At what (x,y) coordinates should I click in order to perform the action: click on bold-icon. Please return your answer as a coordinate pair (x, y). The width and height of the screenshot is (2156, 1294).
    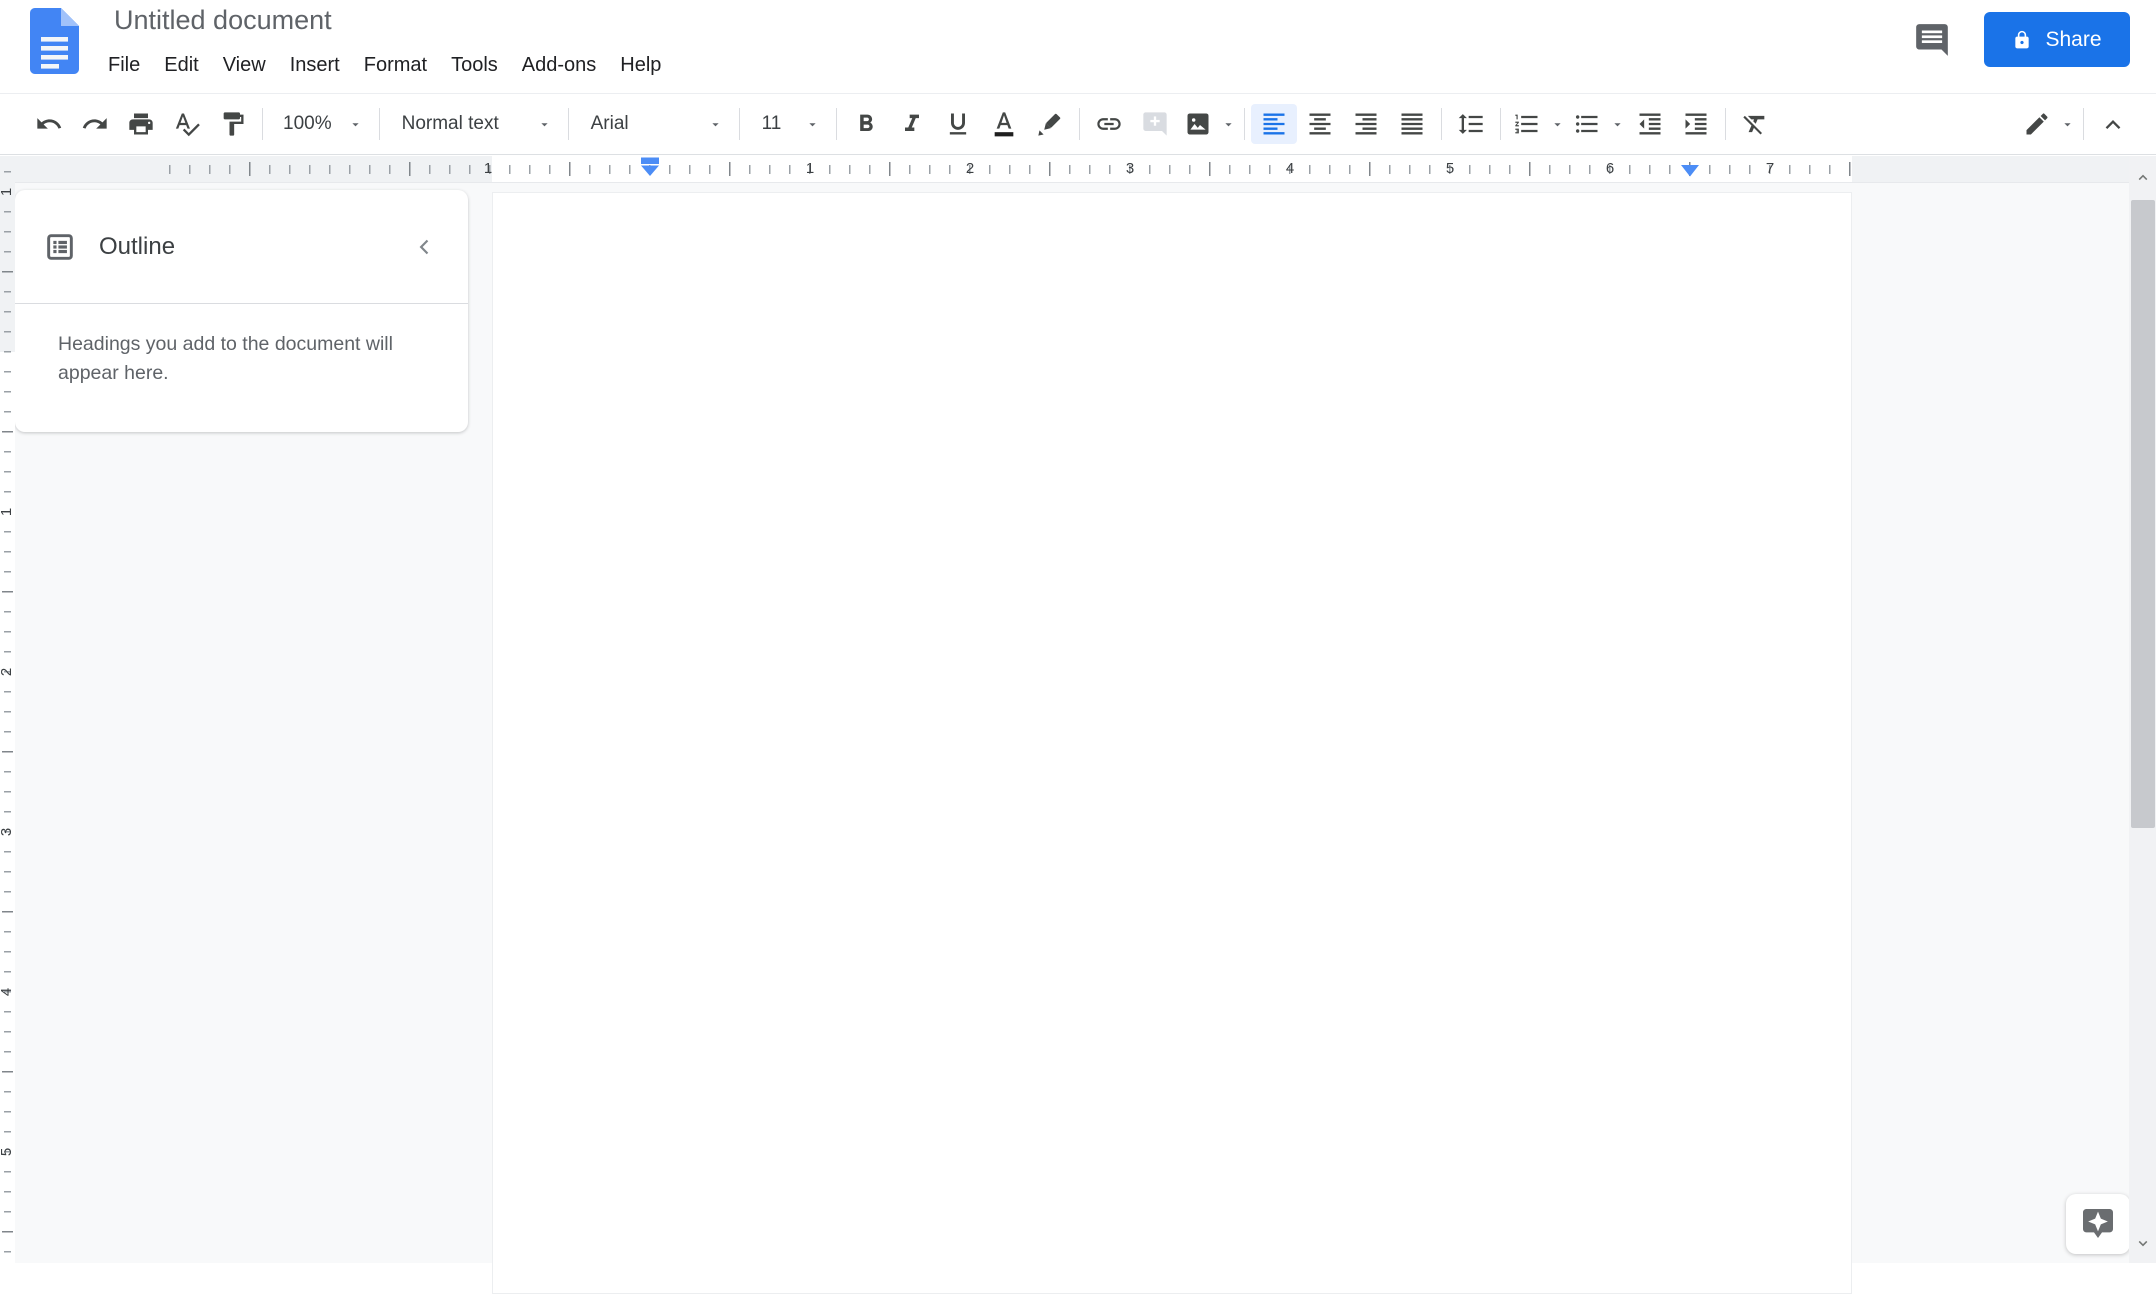
    Looking at the image, I should click on (867, 122).